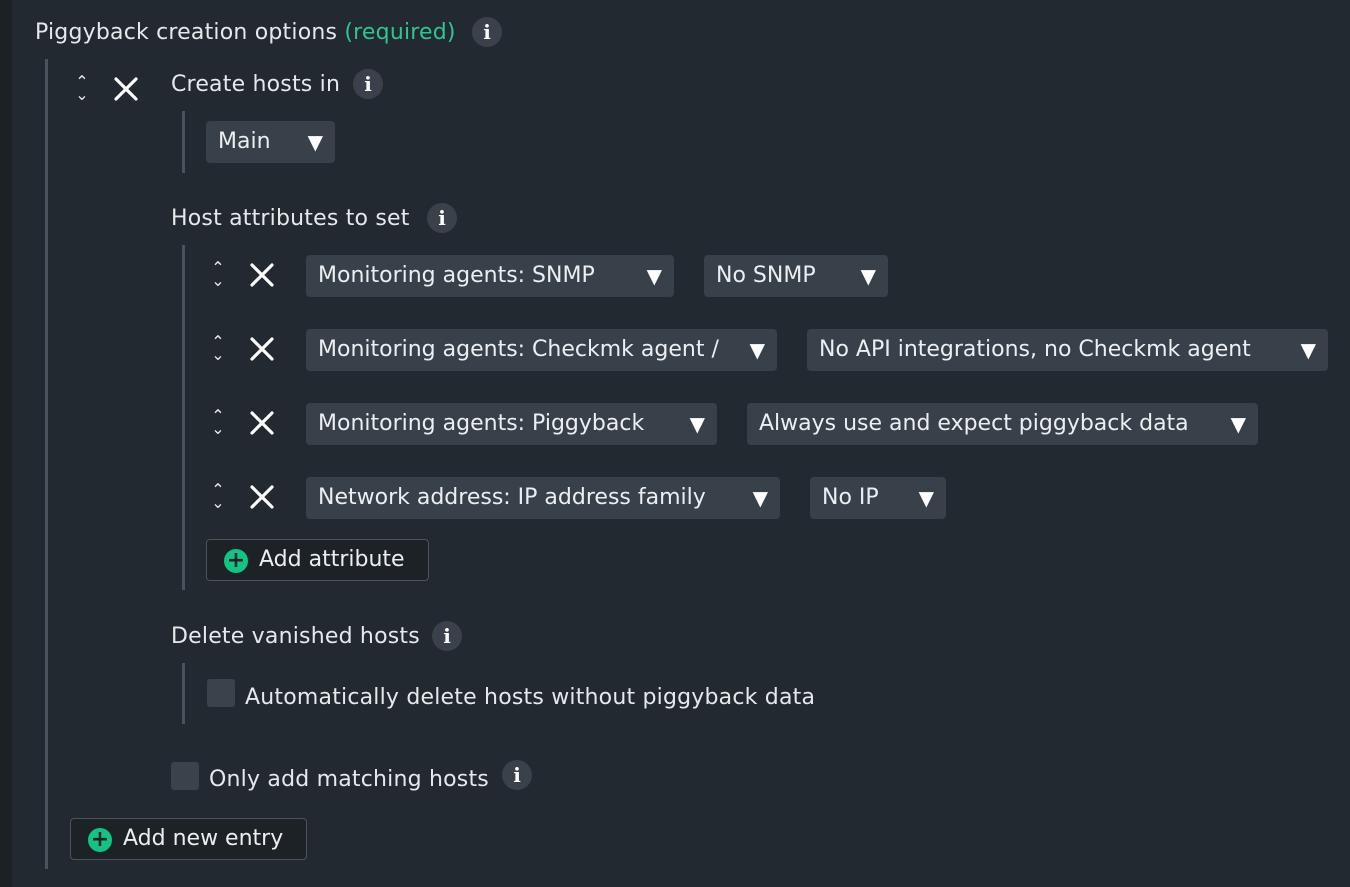 This screenshot has width=1350, height=887. What do you see at coordinates (290, 218) in the screenshot?
I see `host-attributes-label: Host attributes to set` at bounding box center [290, 218].